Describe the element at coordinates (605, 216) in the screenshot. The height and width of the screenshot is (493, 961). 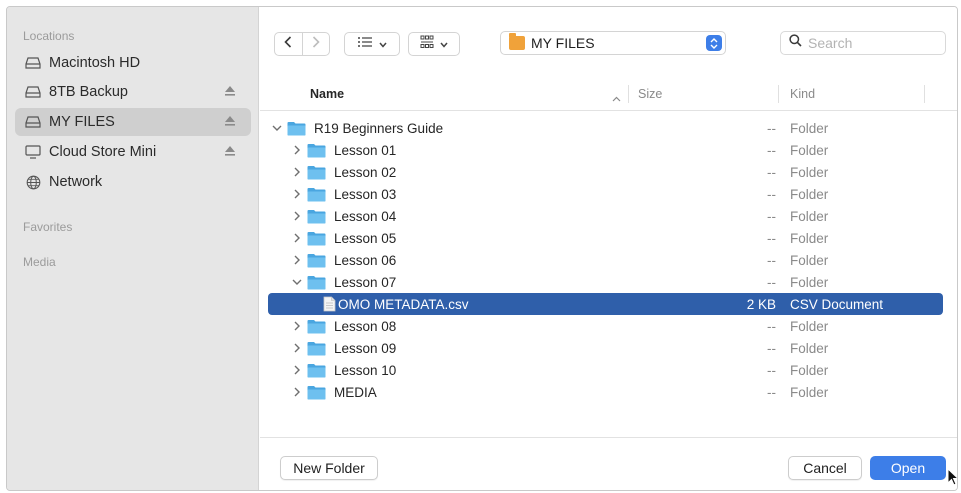
I see `folder-row: Lesson 04 -- Folder` at that location.